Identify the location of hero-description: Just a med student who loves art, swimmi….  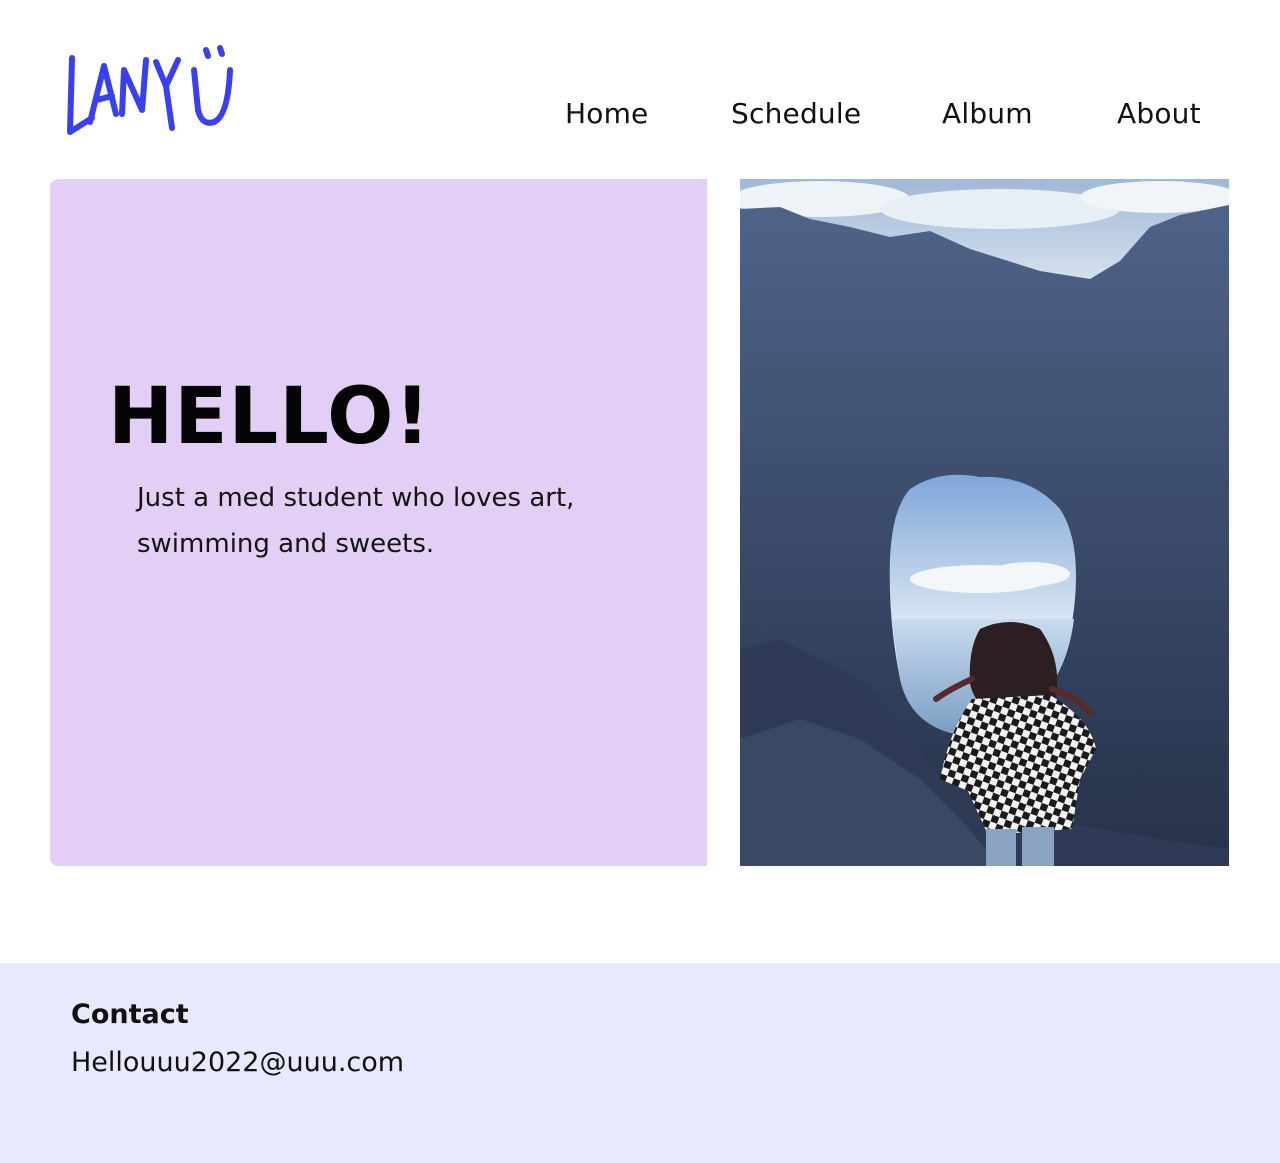
(356, 521).